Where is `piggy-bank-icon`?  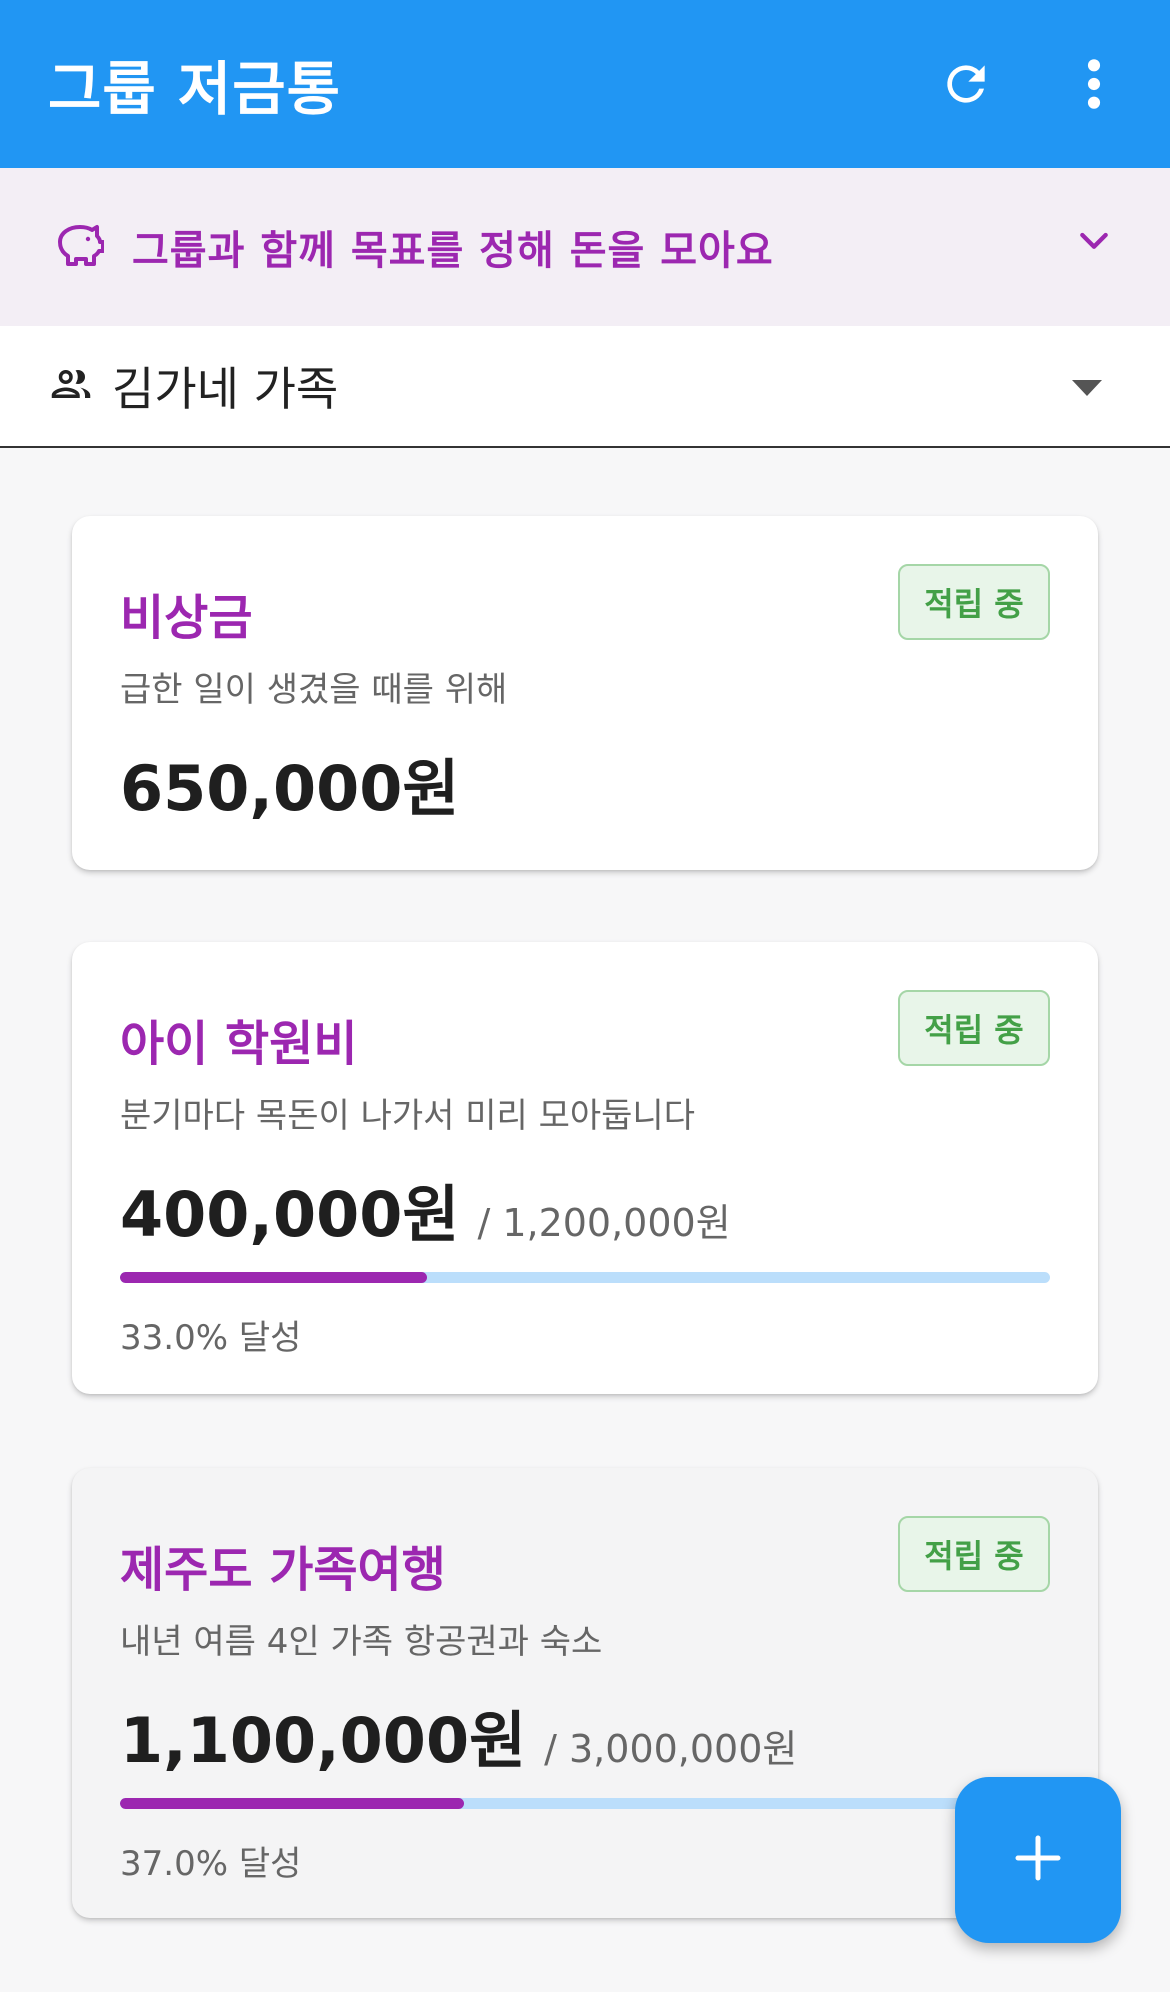 piggy-bank-icon is located at coordinates (77, 247).